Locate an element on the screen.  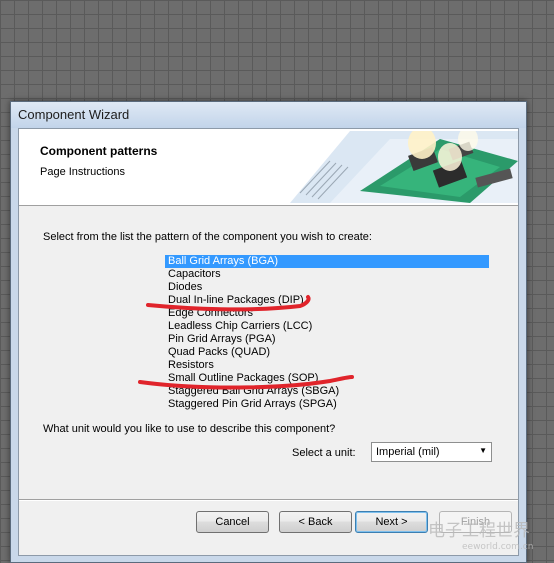
button-separator is located at coordinates (268, 500).